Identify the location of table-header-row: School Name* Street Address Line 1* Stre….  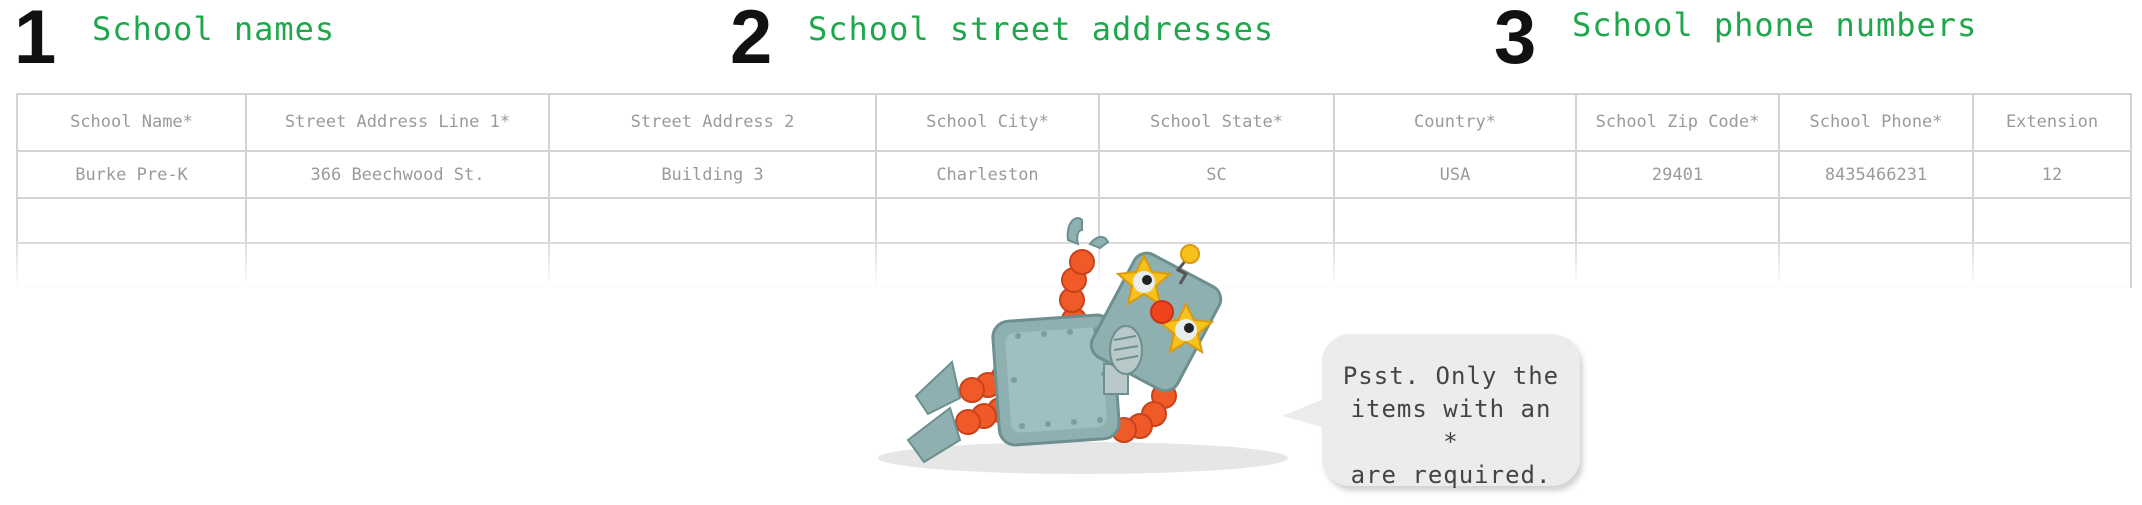
(1074, 122).